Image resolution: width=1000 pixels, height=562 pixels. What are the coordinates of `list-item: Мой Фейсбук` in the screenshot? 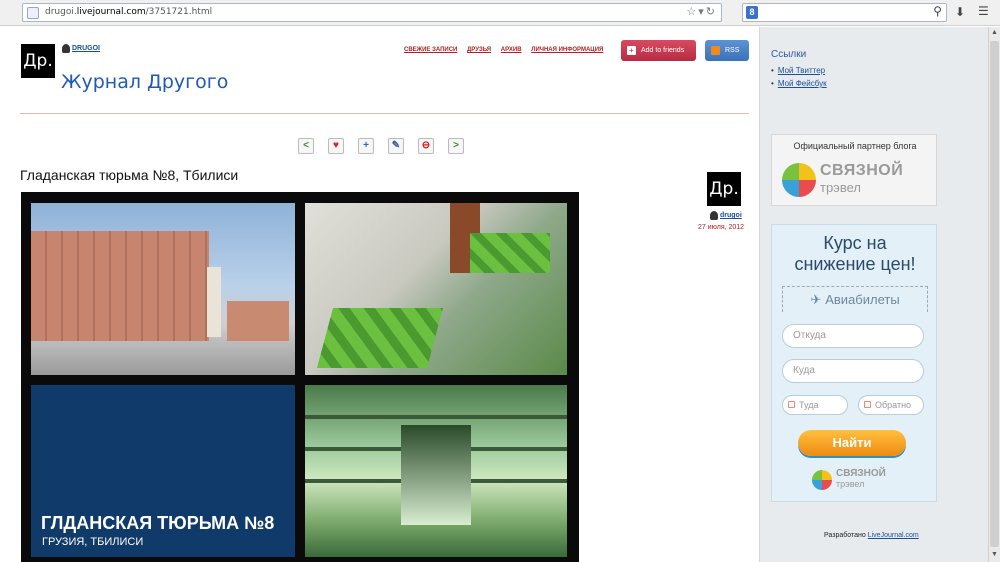 It's located at (799, 83).